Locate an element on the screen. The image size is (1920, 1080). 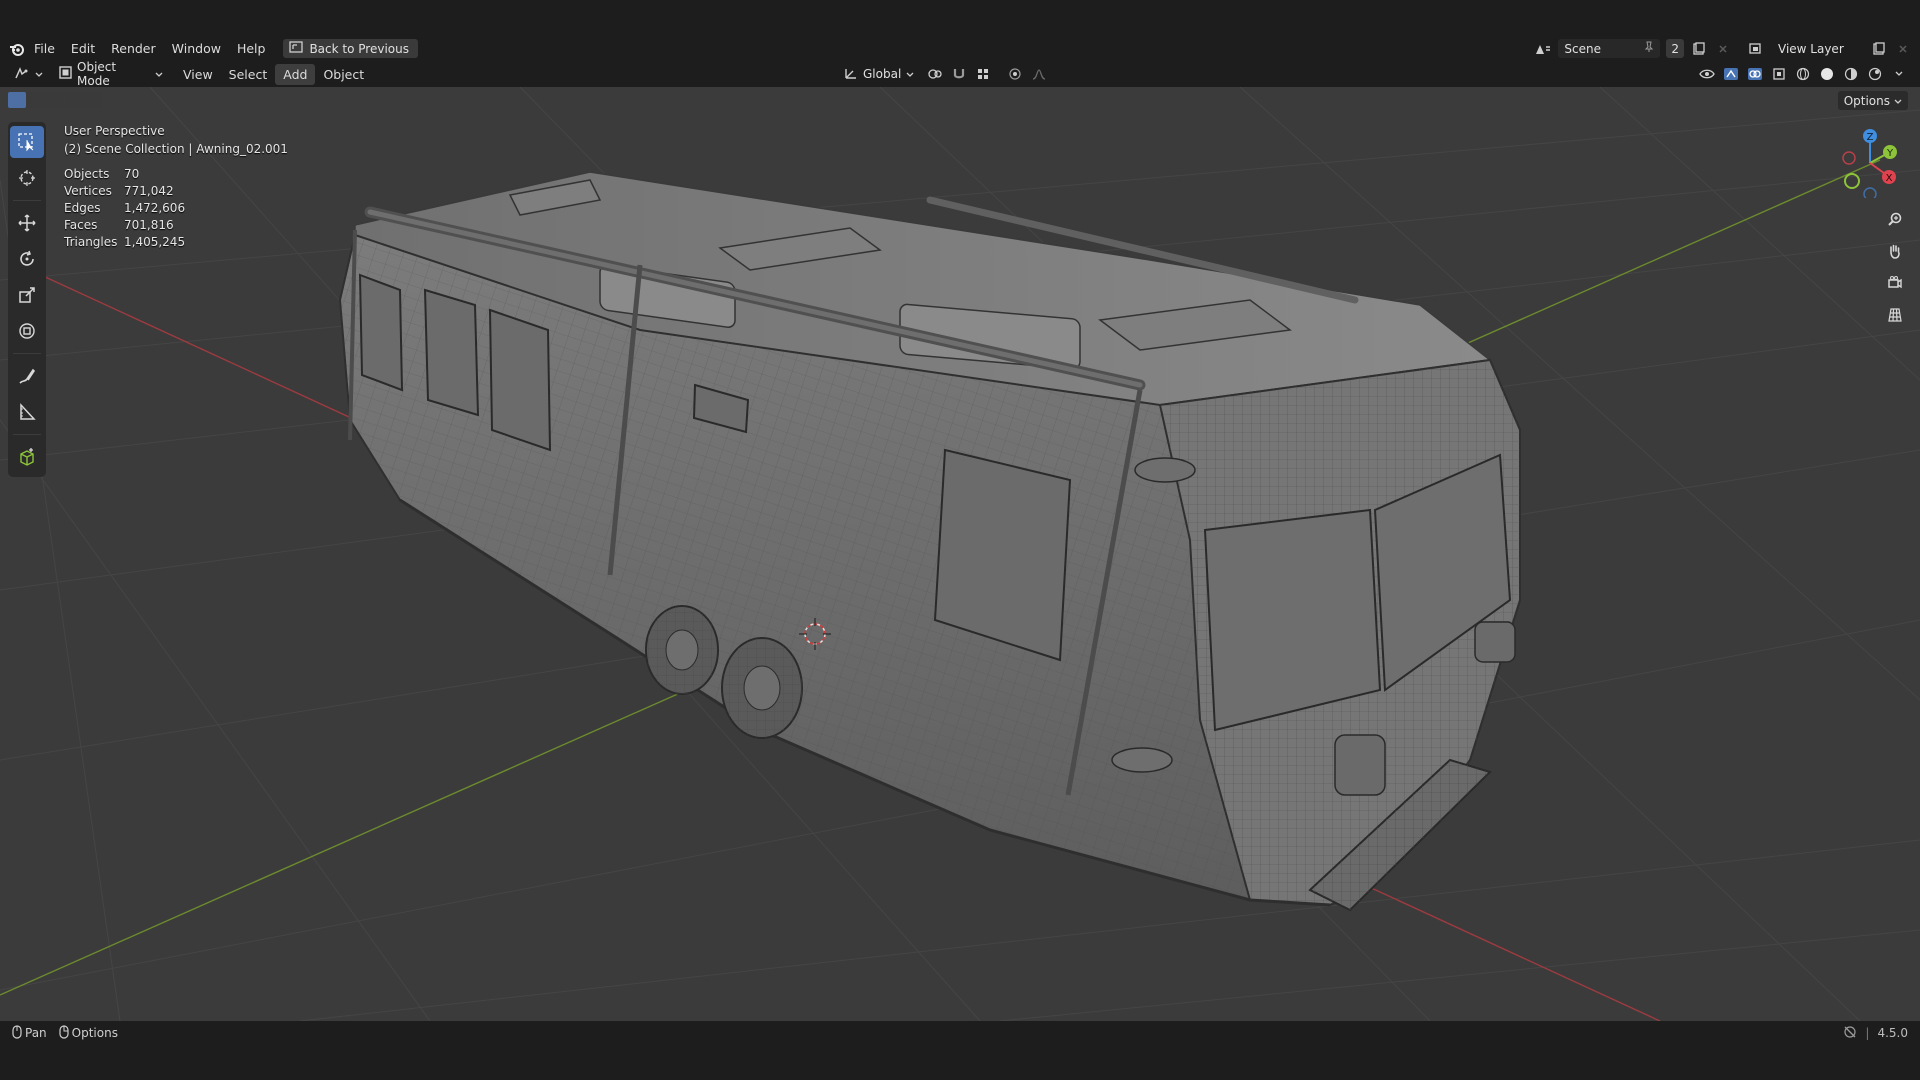
move-tool-icon is located at coordinates (27, 223).